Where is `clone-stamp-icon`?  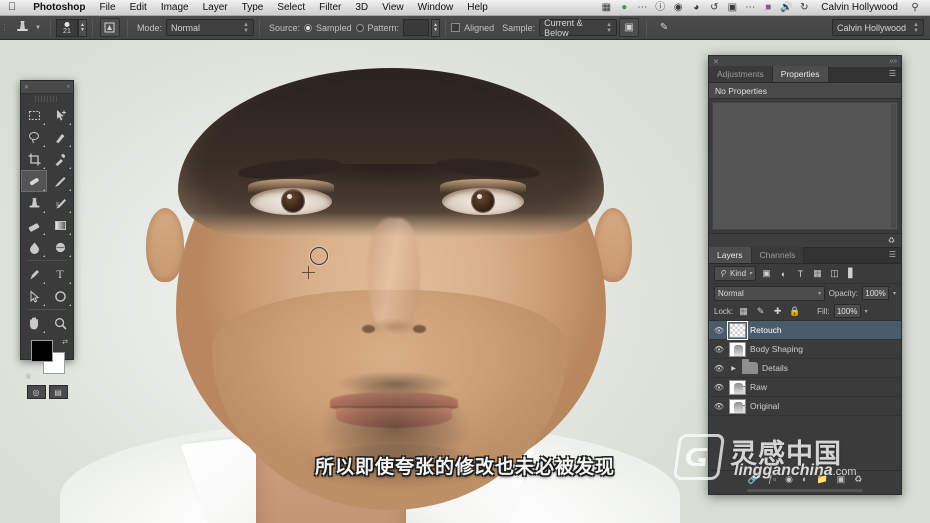 clone-stamp-icon is located at coordinates (22, 28).